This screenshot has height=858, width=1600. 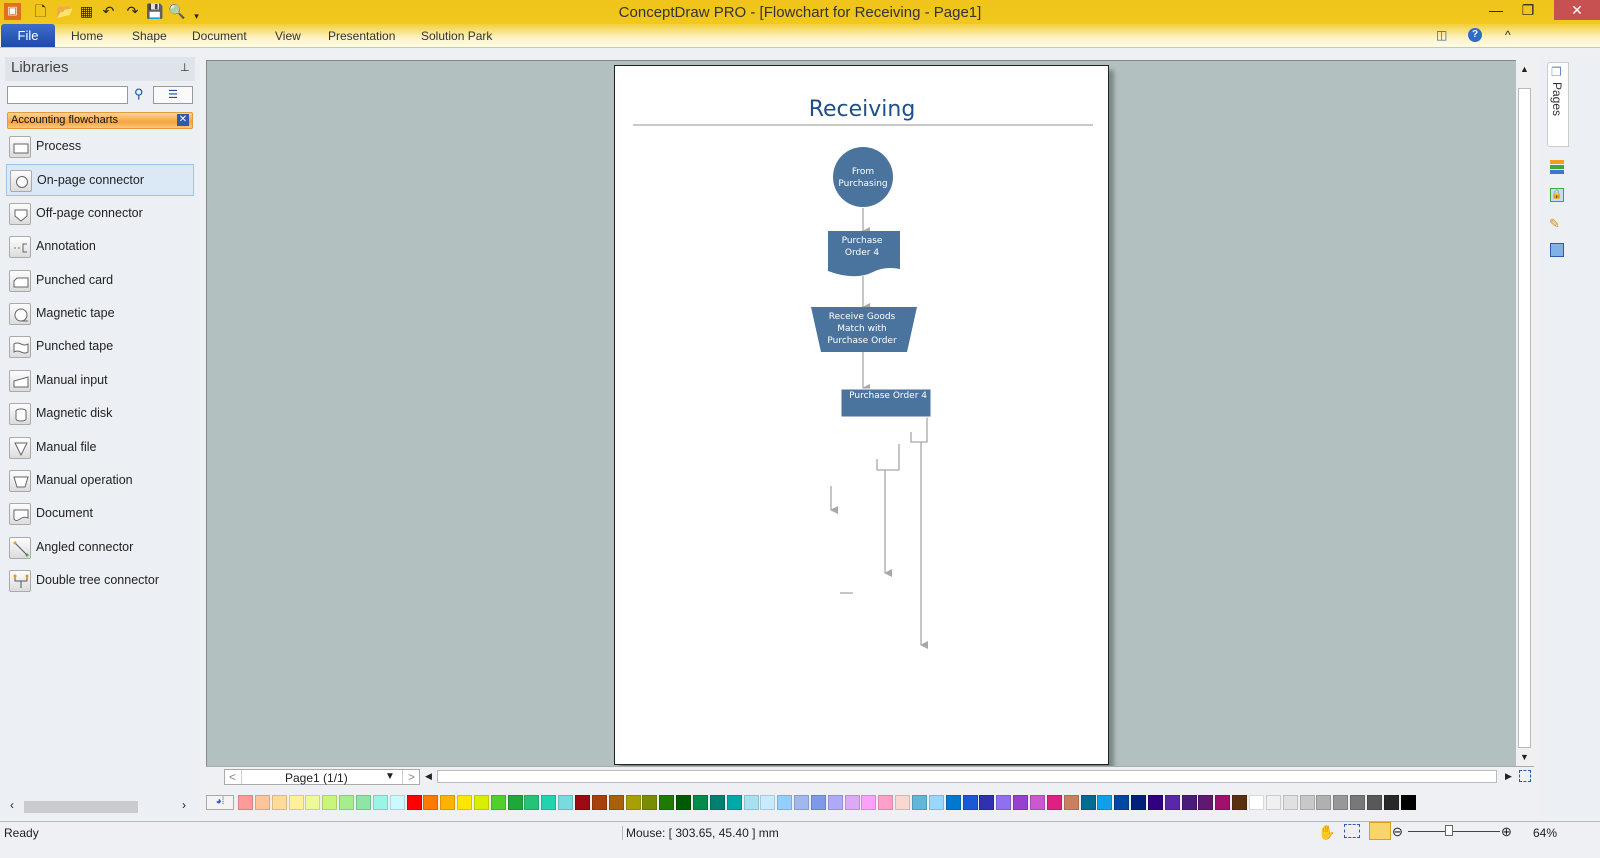 What do you see at coordinates (149, 36) in the screenshot?
I see `tab-shape: Shape` at bounding box center [149, 36].